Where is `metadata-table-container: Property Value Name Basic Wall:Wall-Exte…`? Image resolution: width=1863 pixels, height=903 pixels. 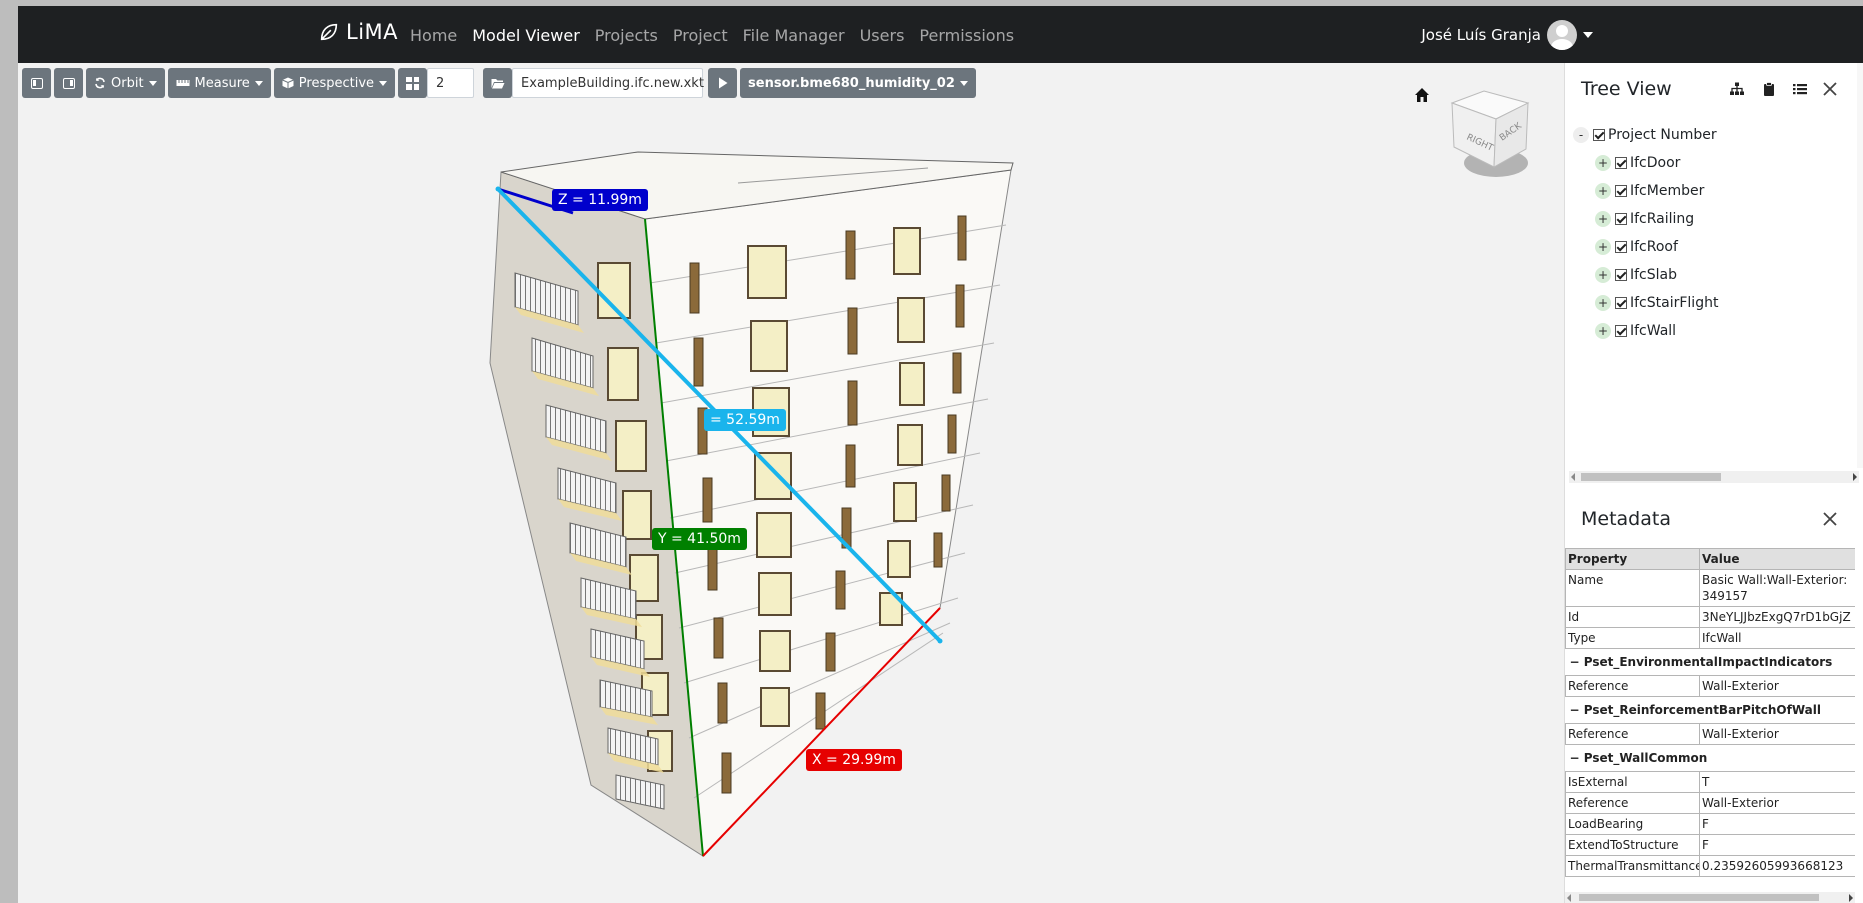
metadata-table-container: Property Value Name Basic Wall:Wall-Exte… is located at coordinates (1710, 719).